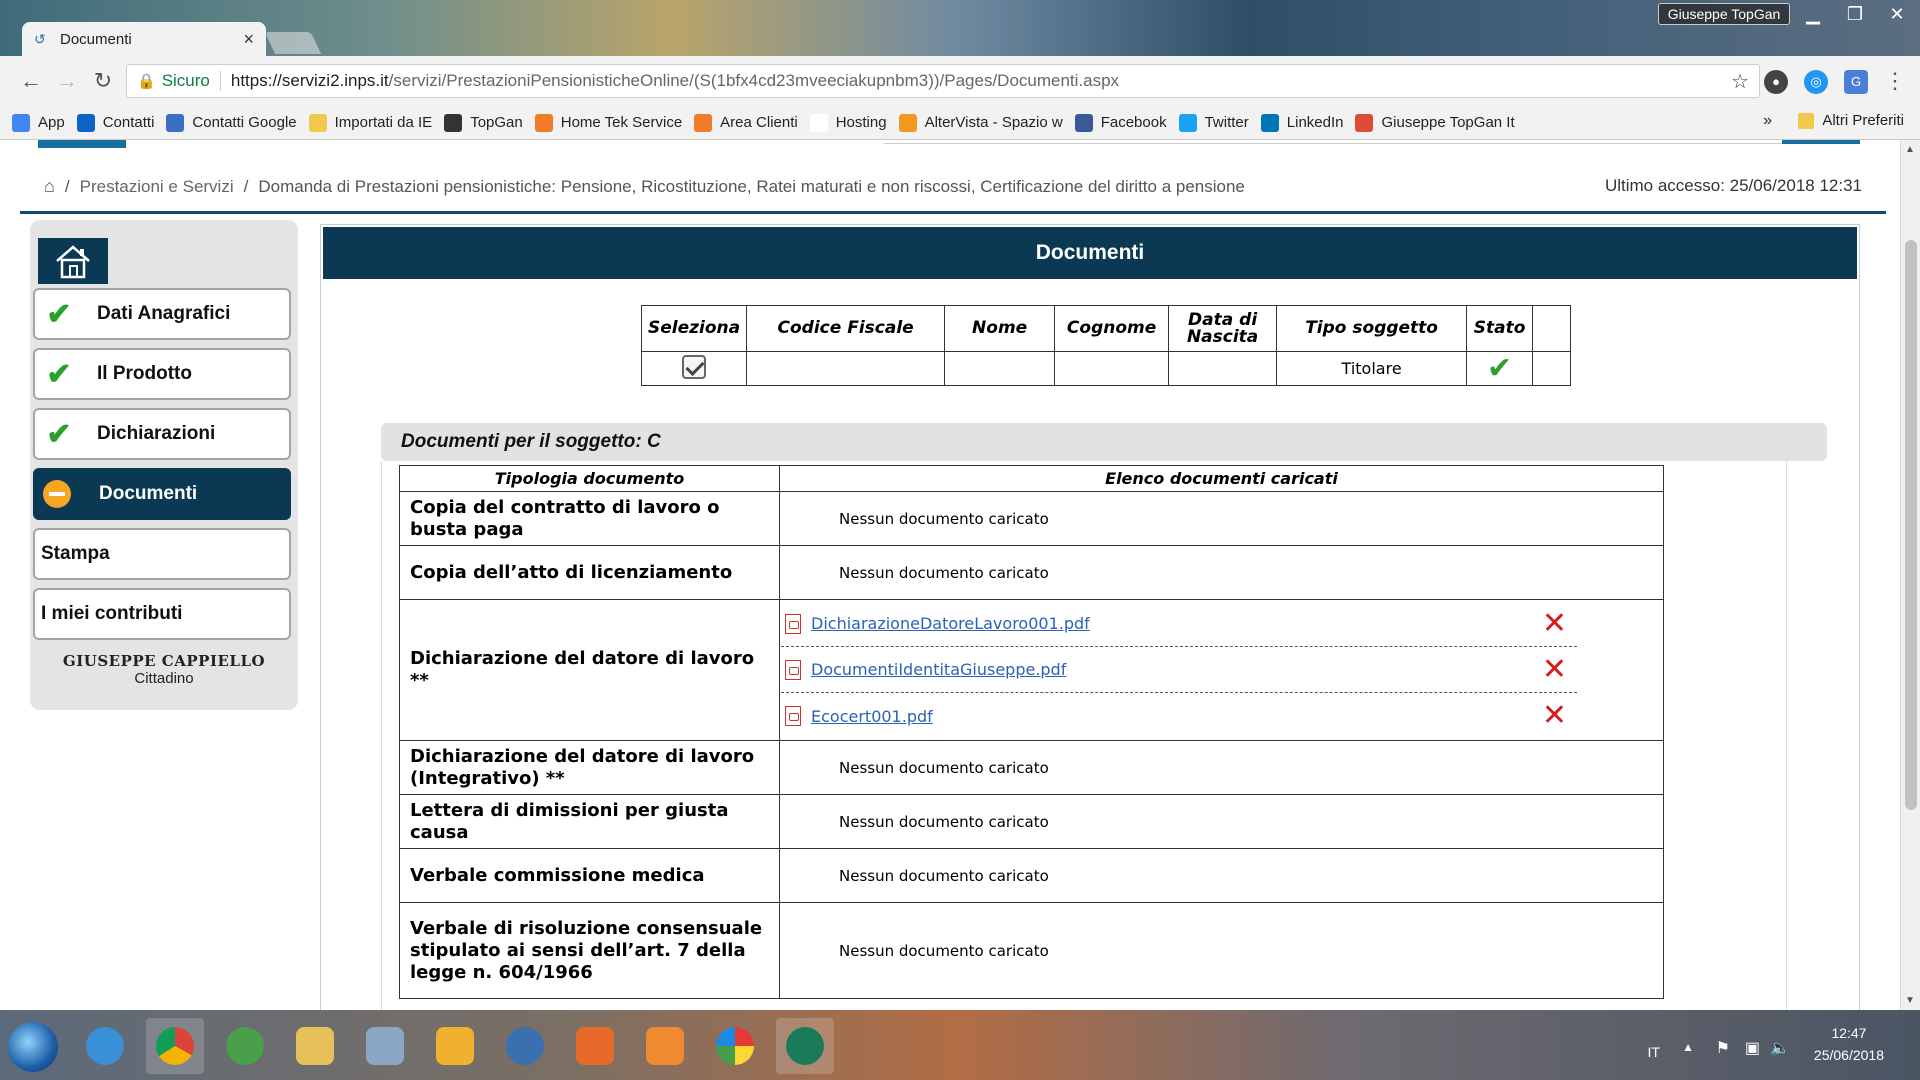 The width and height of the screenshot is (1920, 1080). I want to click on bookmark-item: Contatti Google, so click(231, 122).